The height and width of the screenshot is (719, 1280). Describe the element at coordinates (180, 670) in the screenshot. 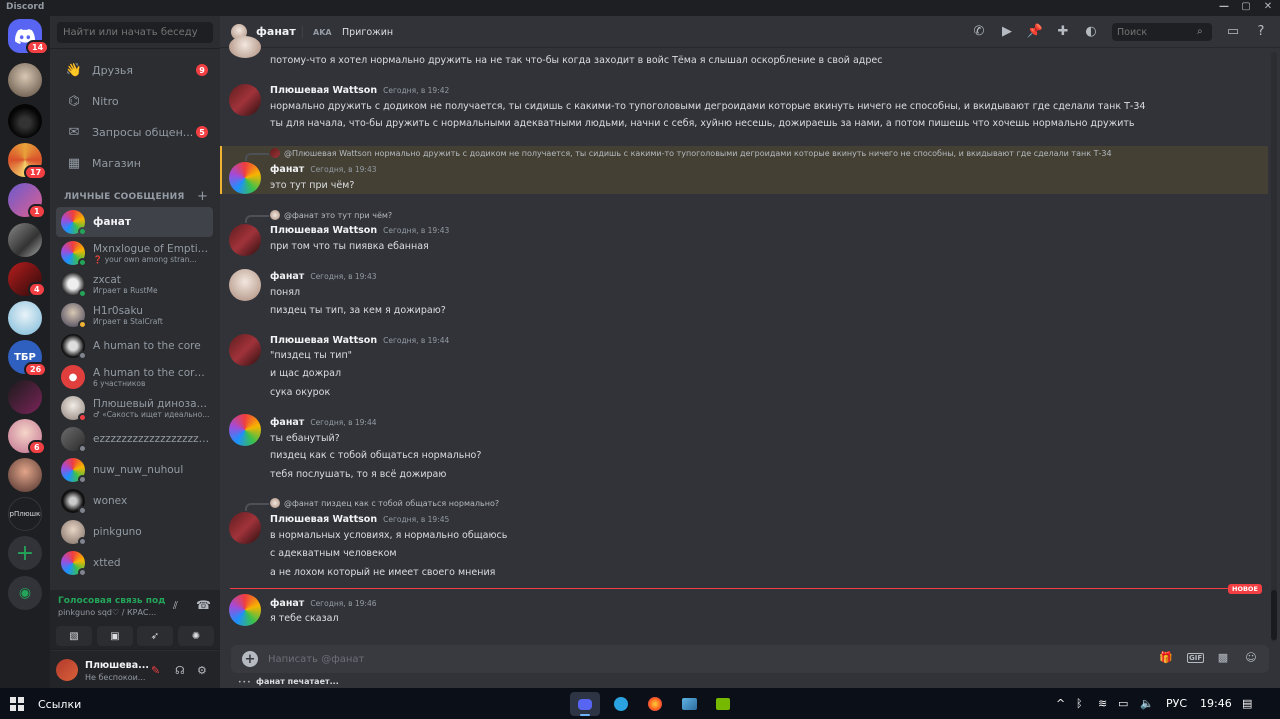

I see `headphones-icon: ☊` at that location.